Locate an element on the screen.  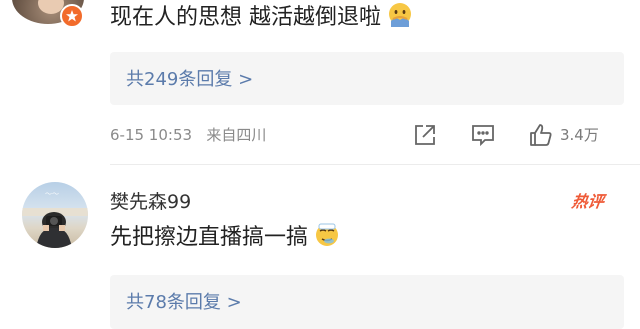
like-icon is located at coordinates (541, 135).